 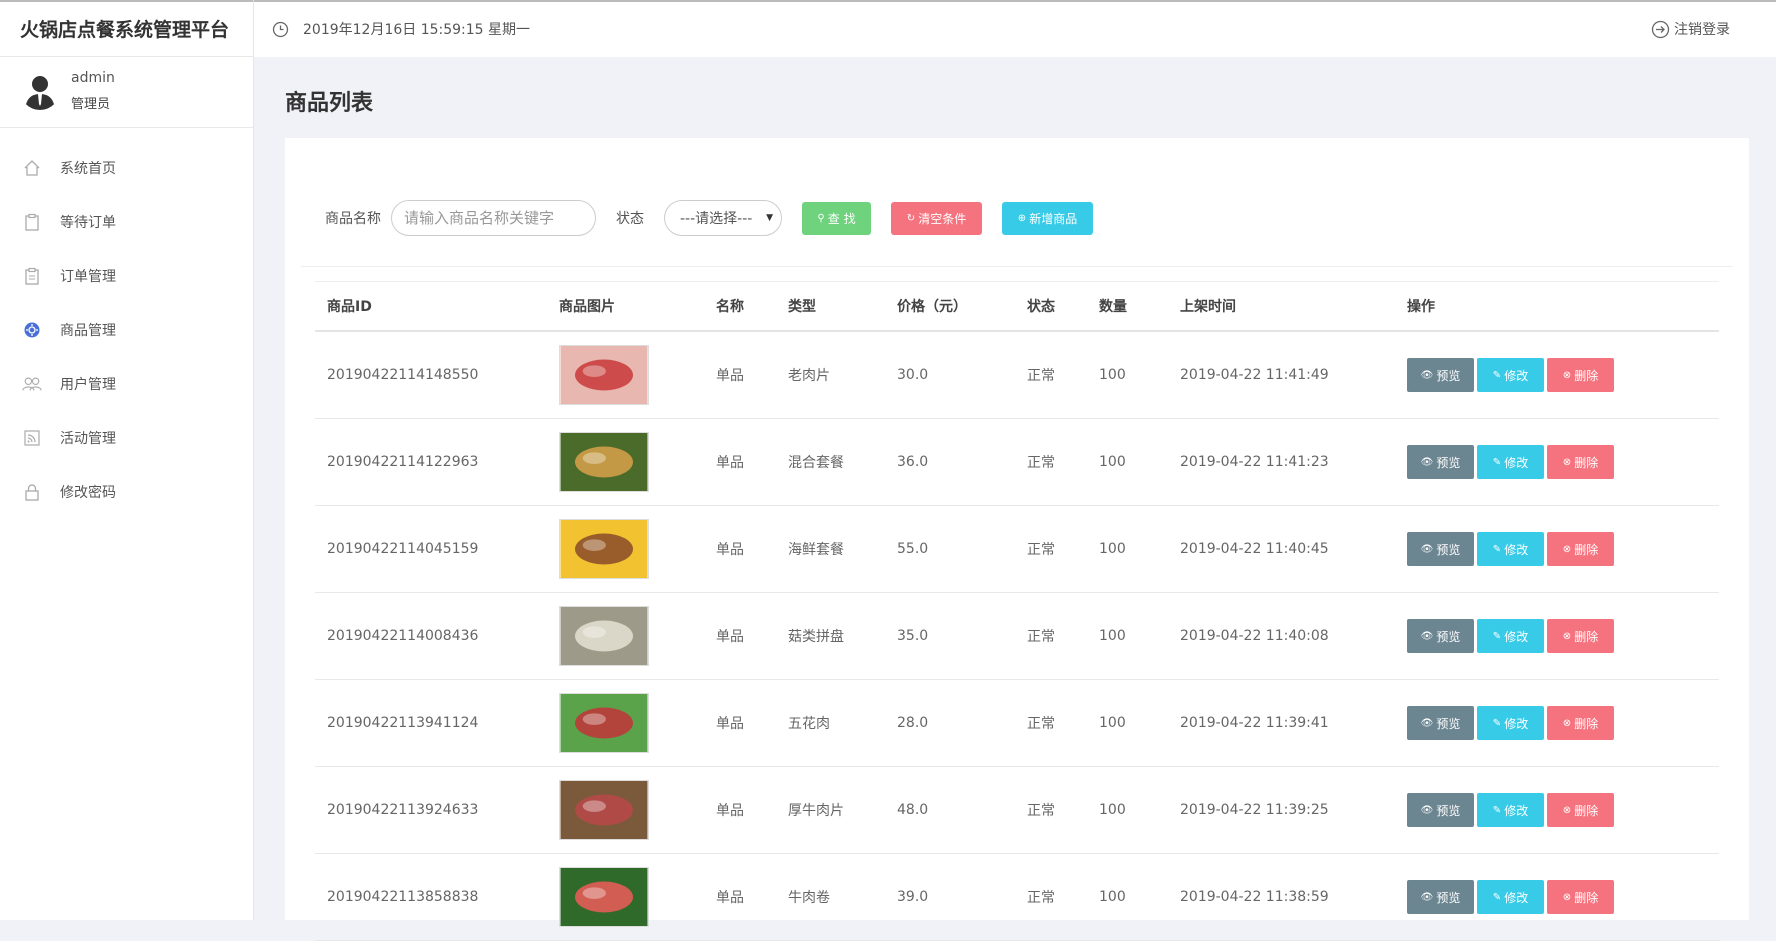 I want to click on clock-icon, so click(x=280, y=29).